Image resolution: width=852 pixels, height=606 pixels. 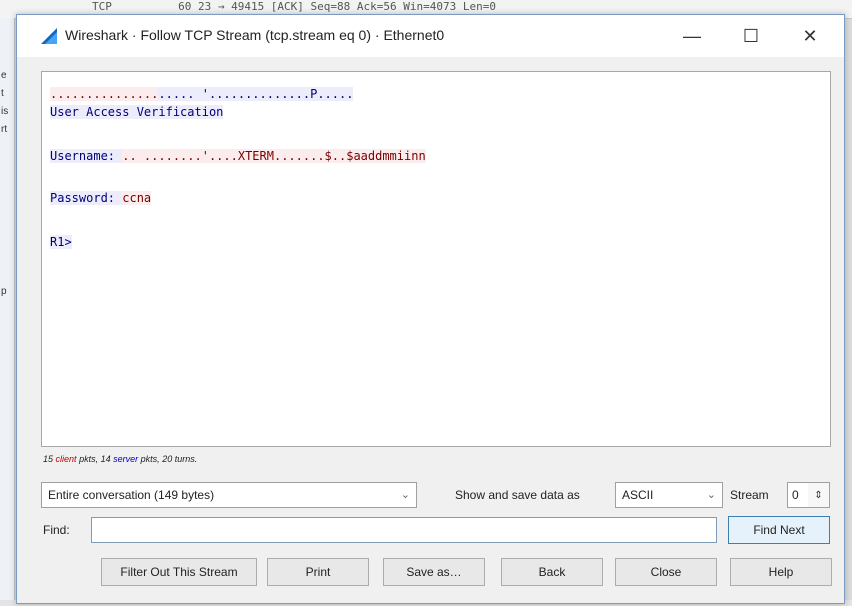 I want to click on background-left-pane: e t is rt p, so click(x=7, y=312).